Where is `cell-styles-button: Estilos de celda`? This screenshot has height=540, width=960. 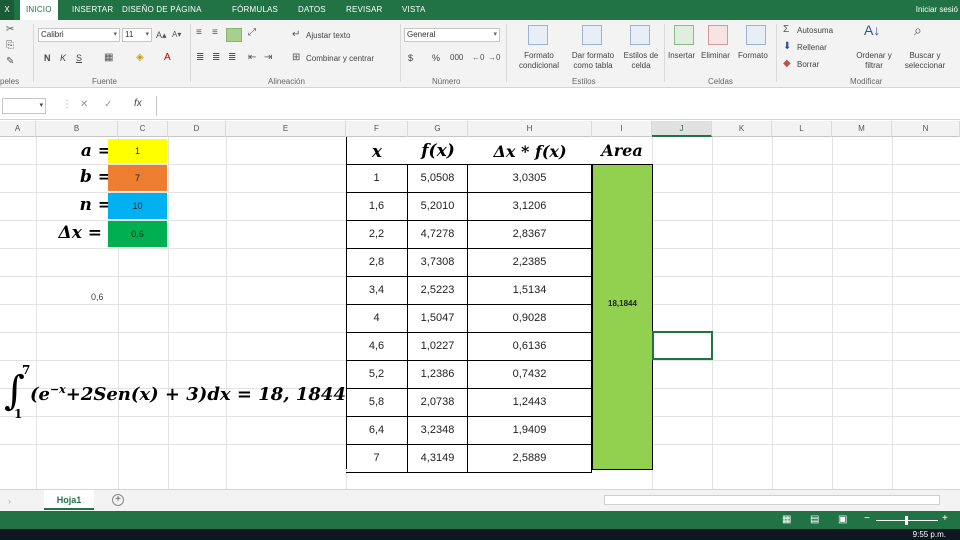
cell-styles-button: Estilos de celda is located at coordinates (641, 61).